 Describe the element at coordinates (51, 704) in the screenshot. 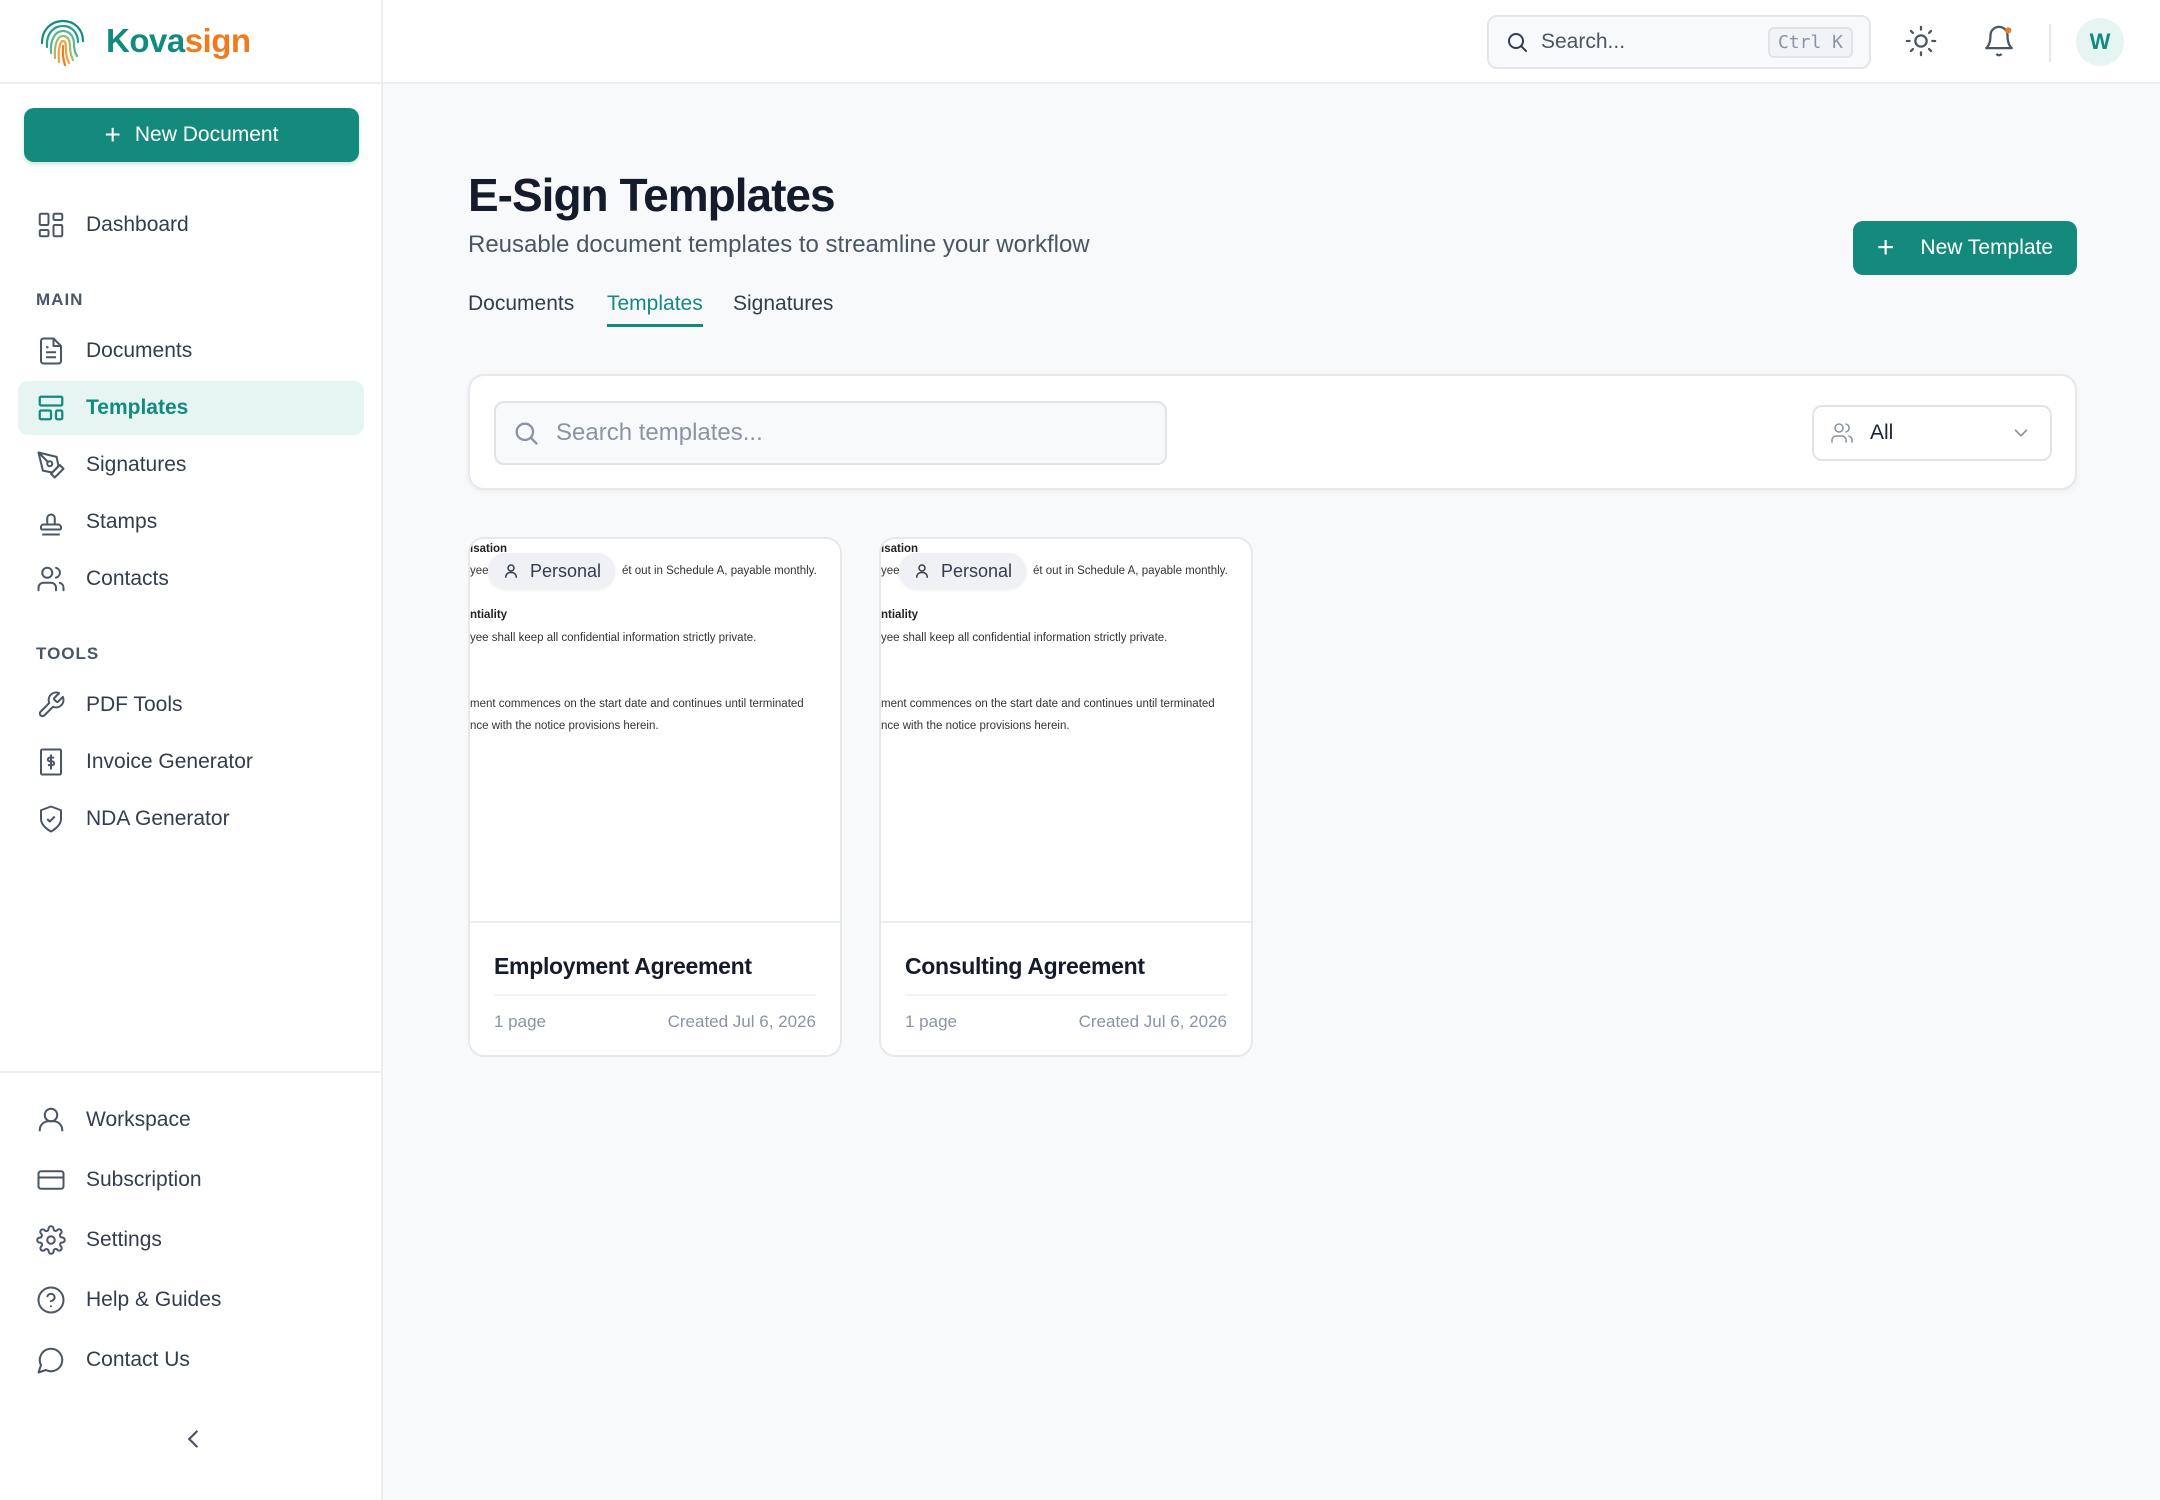

I see `wrench-icon` at that location.